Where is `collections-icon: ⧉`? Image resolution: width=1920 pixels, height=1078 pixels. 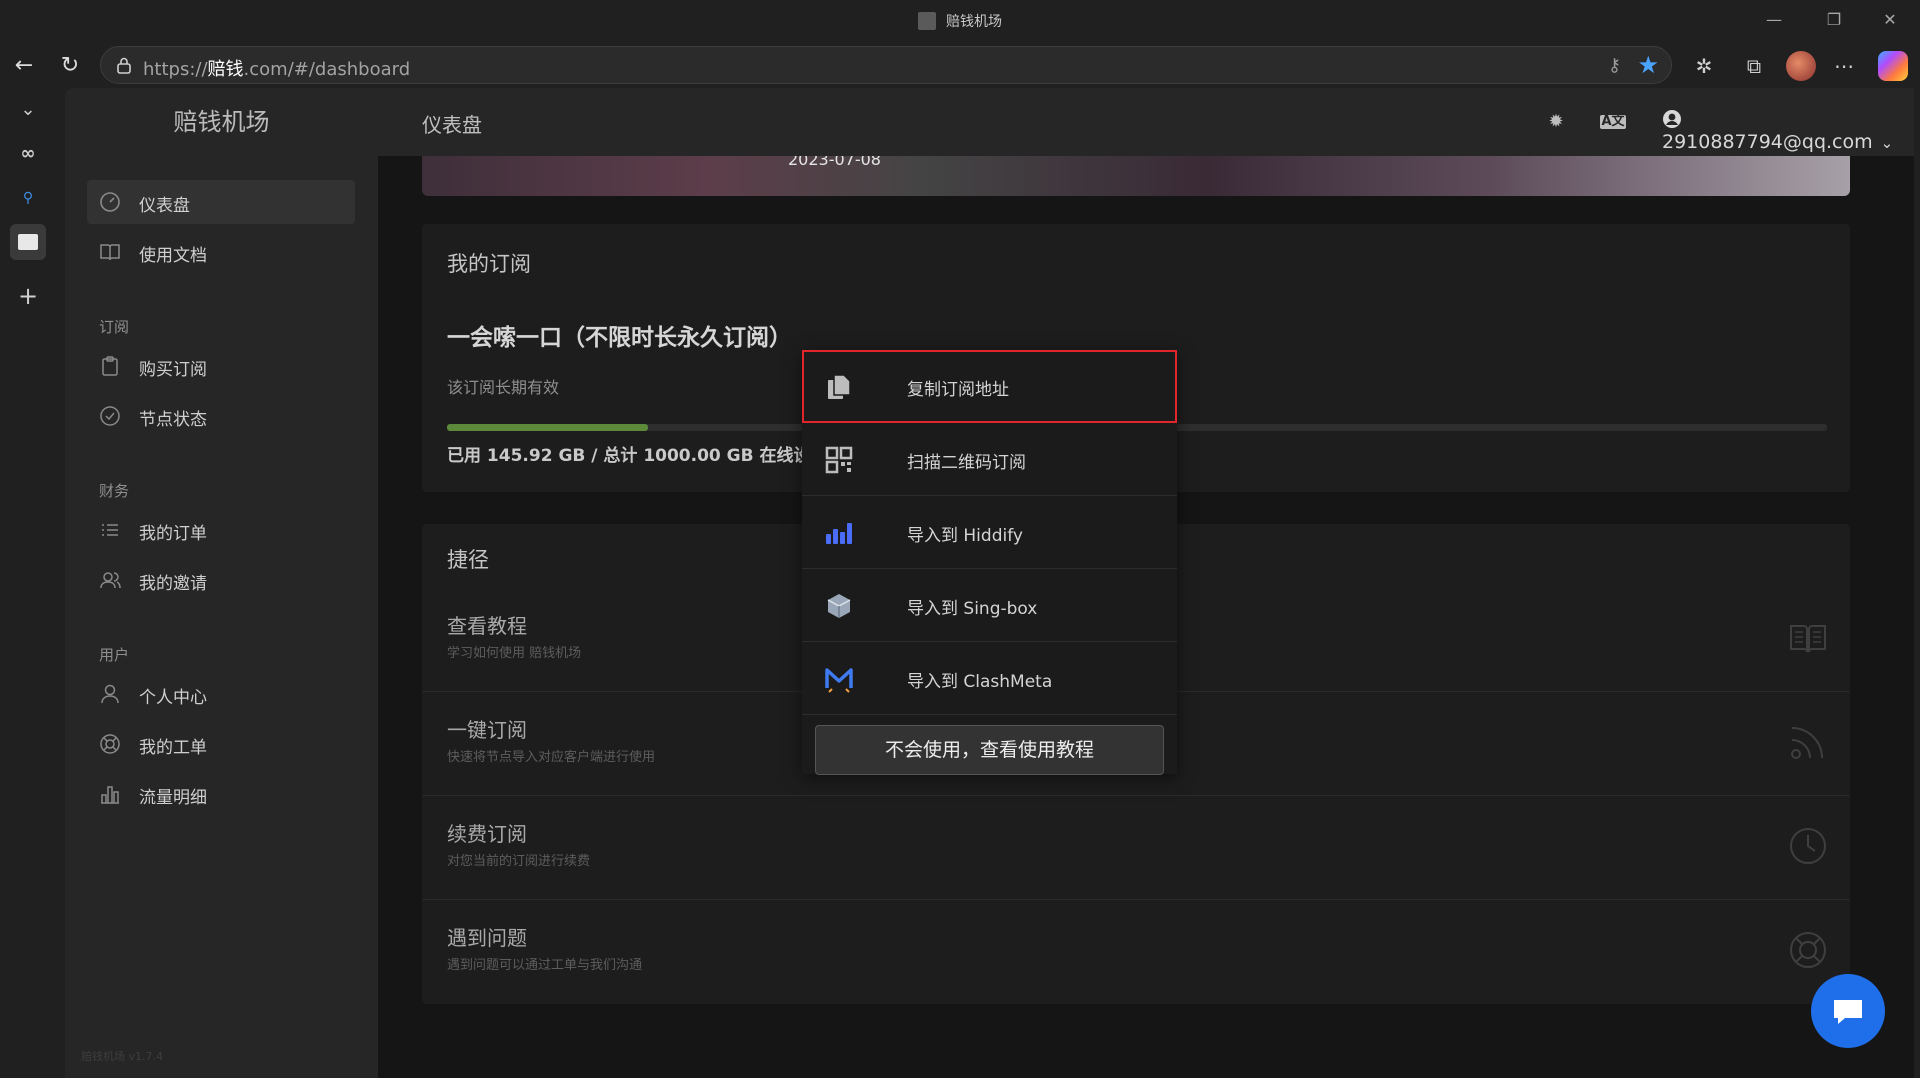
collections-icon: ⧉ is located at coordinates (1754, 66).